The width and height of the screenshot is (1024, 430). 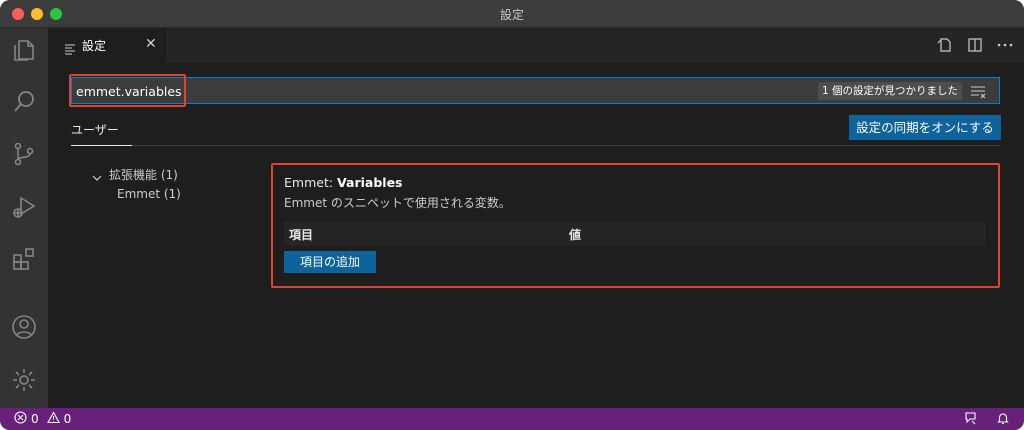 What do you see at coordinates (1005, 45) in the screenshot?
I see `more-actions-icon` at bounding box center [1005, 45].